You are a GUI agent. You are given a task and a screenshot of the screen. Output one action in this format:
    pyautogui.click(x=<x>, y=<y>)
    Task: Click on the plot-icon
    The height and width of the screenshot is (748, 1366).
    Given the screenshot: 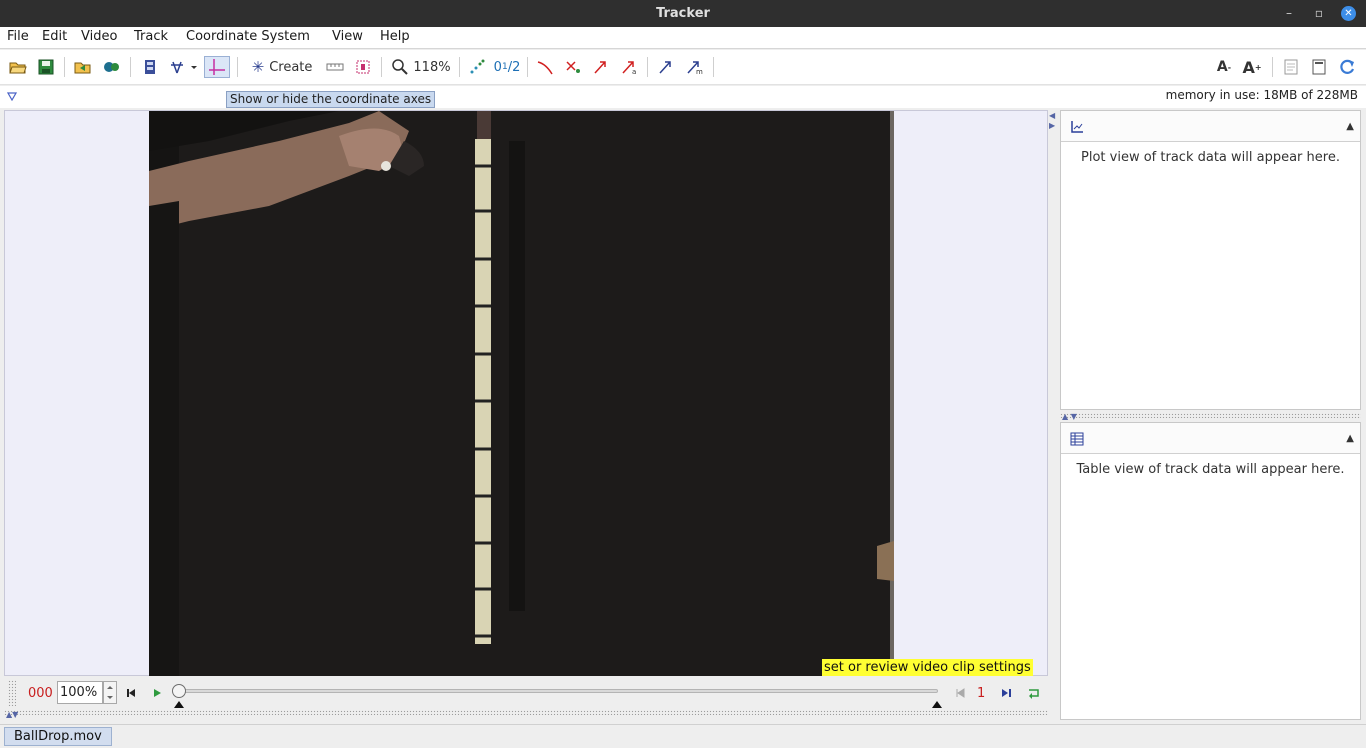 What is the action you would take?
    pyautogui.click(x=1077, y=127)
    